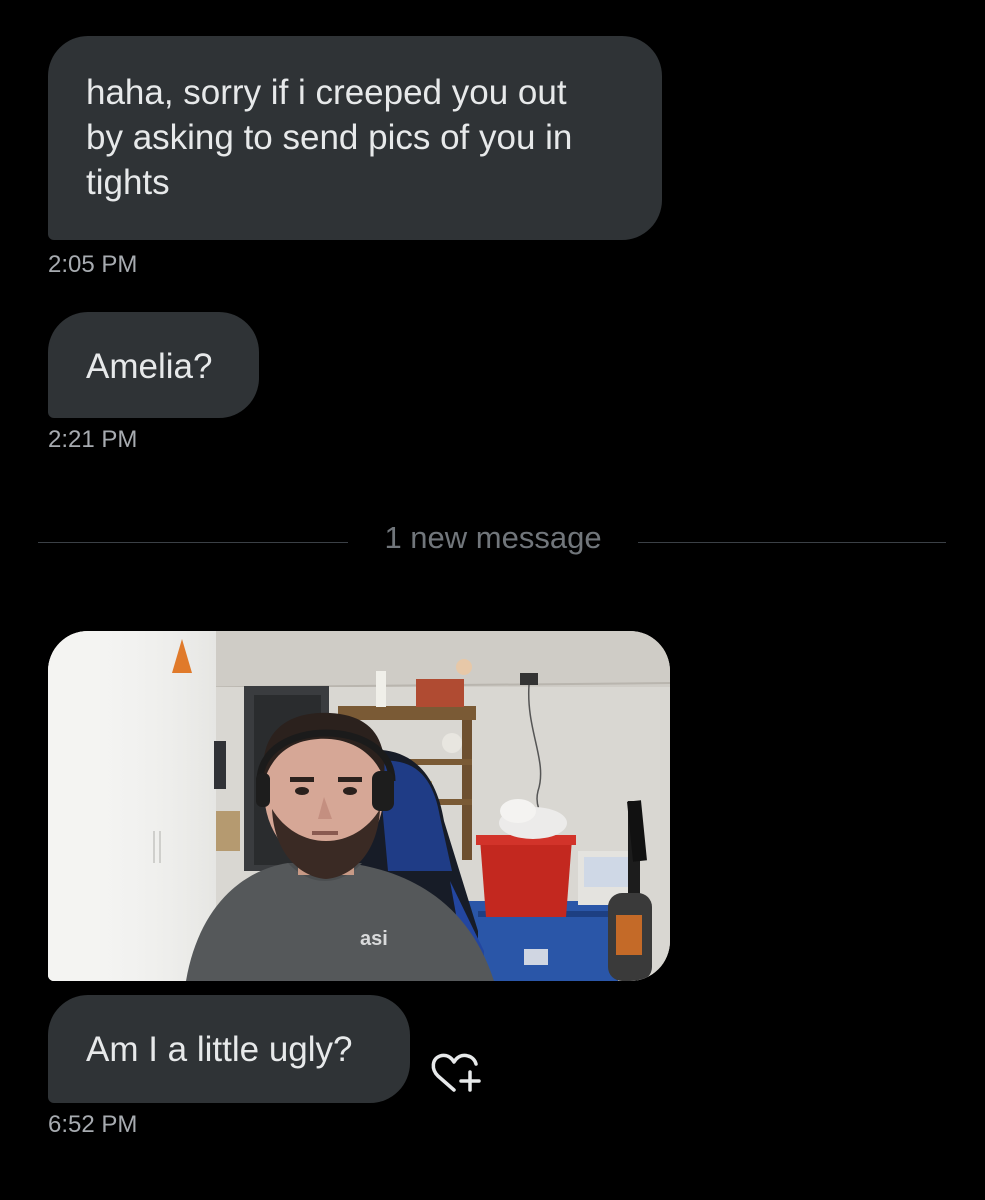 This screenshot has height=1200, width=985. What do you see at coordinates (93, 264) in the screenshot?
I see `message-timestamp: 2:05 PM` at bounding box center [93, 264].